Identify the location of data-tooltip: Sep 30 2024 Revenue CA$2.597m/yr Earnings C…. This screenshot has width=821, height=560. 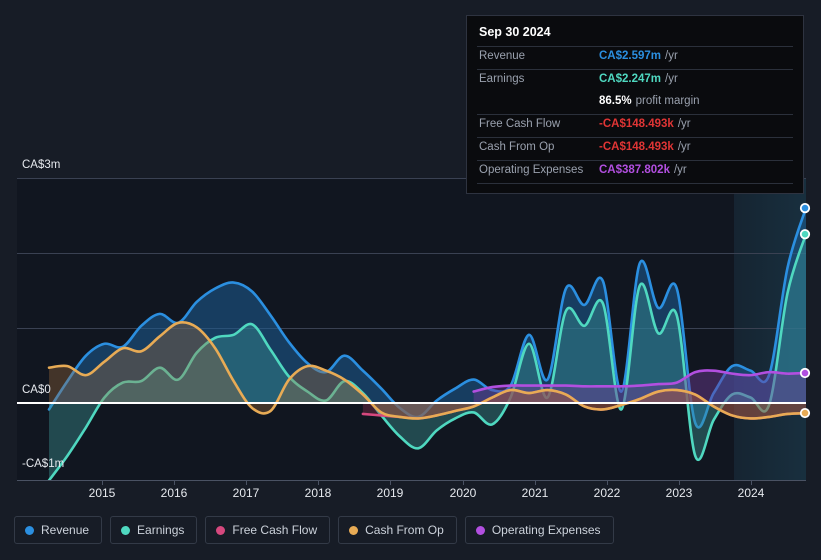
(635, 104).